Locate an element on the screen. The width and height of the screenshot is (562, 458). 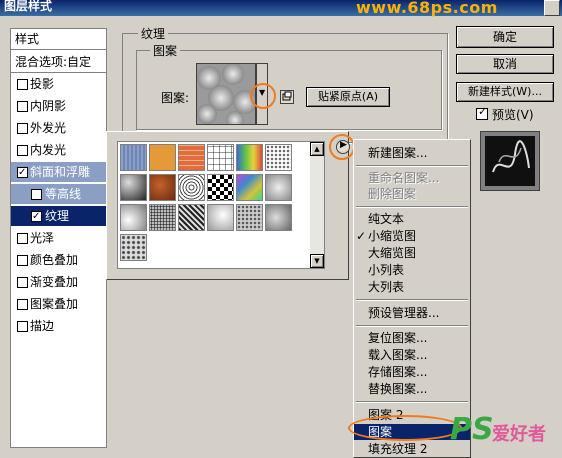
snap-to-origin-button: 贴紧原点(A) is located at coordinates (348, 97).